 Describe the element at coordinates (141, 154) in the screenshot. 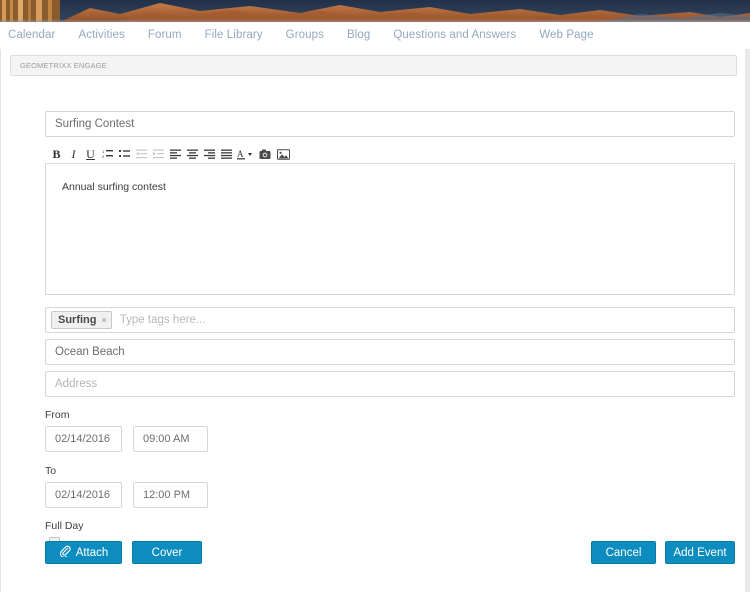

I see `outdent-icon` at that location.